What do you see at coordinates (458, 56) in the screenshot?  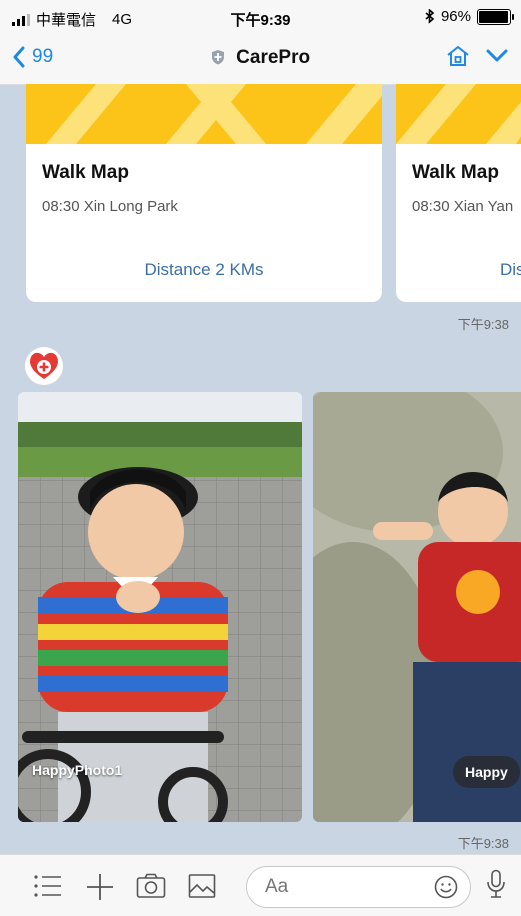 I see `home-icon` at bounding box center [458, 56].